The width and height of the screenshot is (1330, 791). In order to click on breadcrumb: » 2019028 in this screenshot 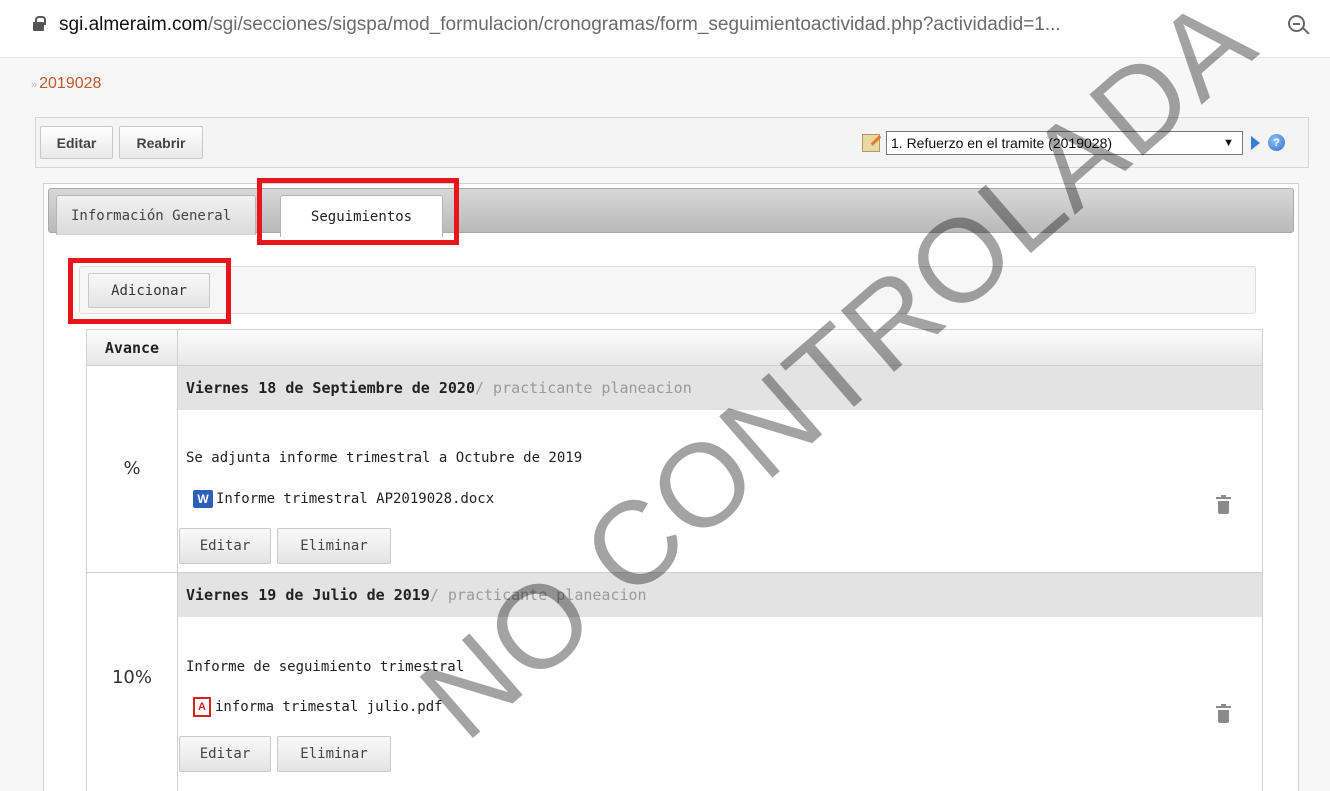, I will do `click(66, 84)`.